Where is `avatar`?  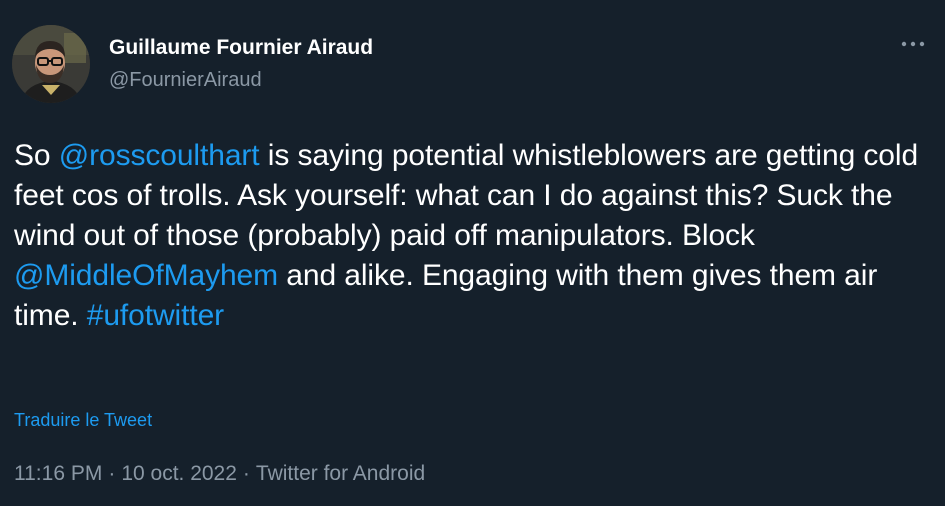
avatar is located at coordinates (51, 64).